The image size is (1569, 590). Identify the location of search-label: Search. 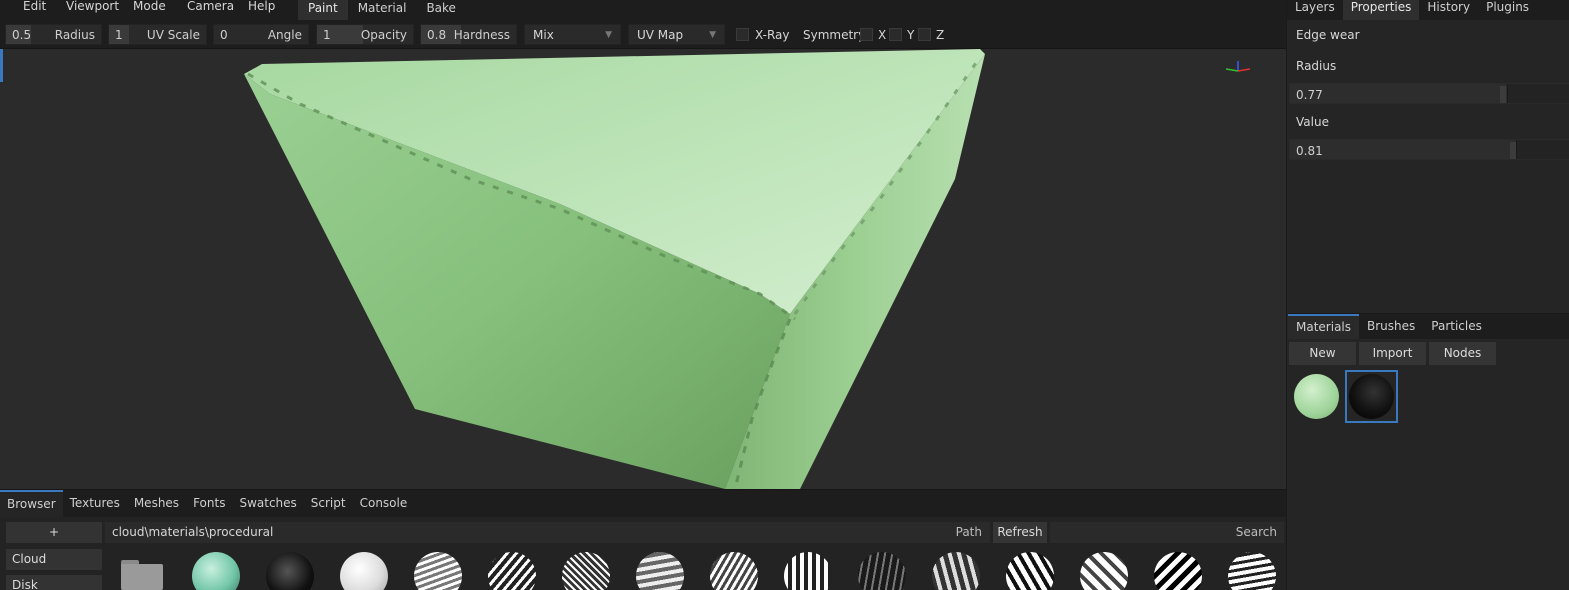
(1256, 532).